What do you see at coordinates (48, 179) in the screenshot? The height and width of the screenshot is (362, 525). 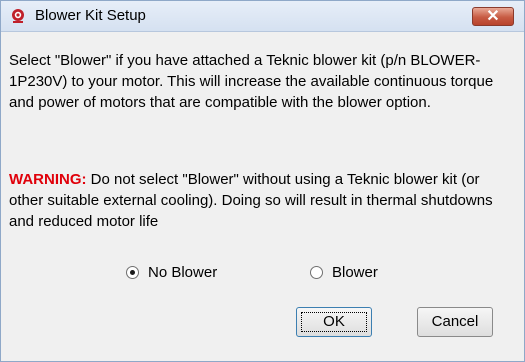 I see `warning-label: WARNING:` at bounding box center [48, 179].